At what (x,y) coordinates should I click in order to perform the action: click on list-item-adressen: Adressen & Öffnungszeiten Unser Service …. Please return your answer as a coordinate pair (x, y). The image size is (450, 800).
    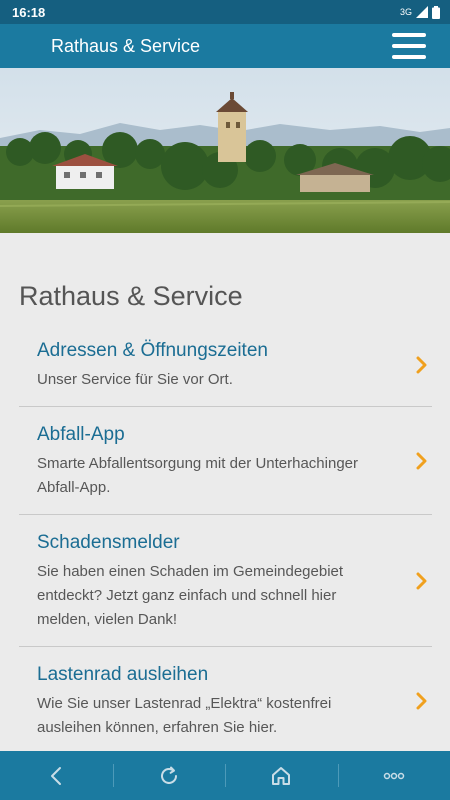
    Looking at the image, I should click on (225, 365).